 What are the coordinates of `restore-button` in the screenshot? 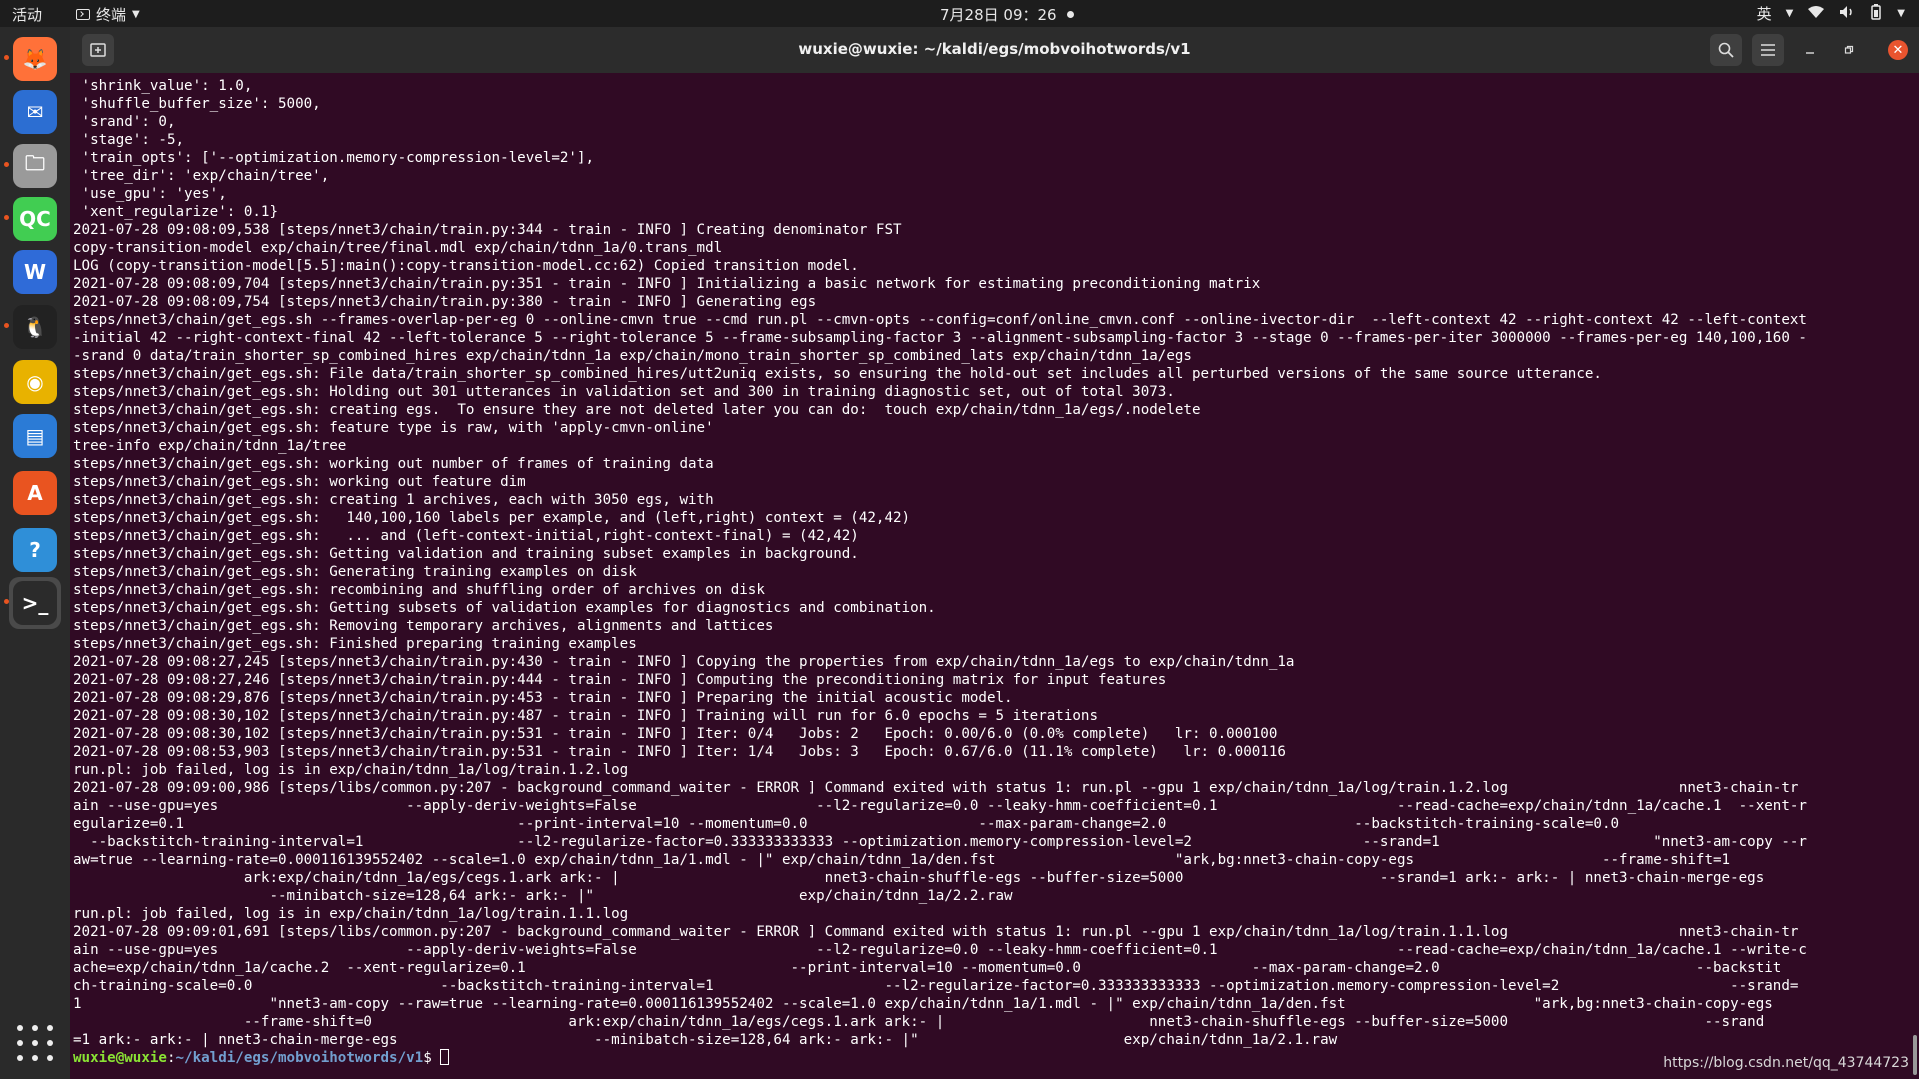 It's located at (1849, 50).